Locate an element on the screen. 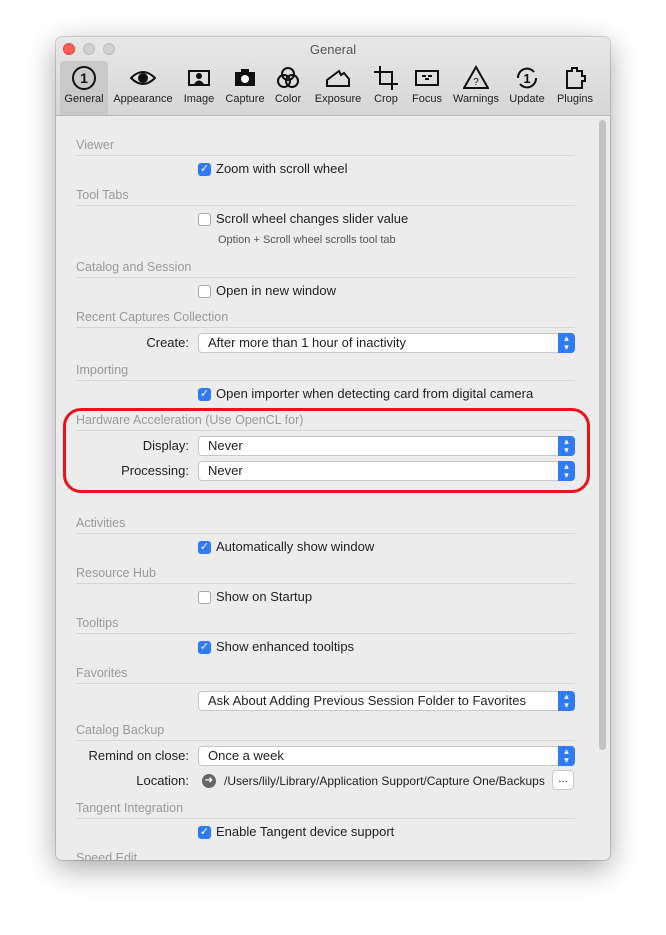 The height and width of the screenshot is (935, 666). checkbox-label: Automatically show window is located at coordinates (295, 546).